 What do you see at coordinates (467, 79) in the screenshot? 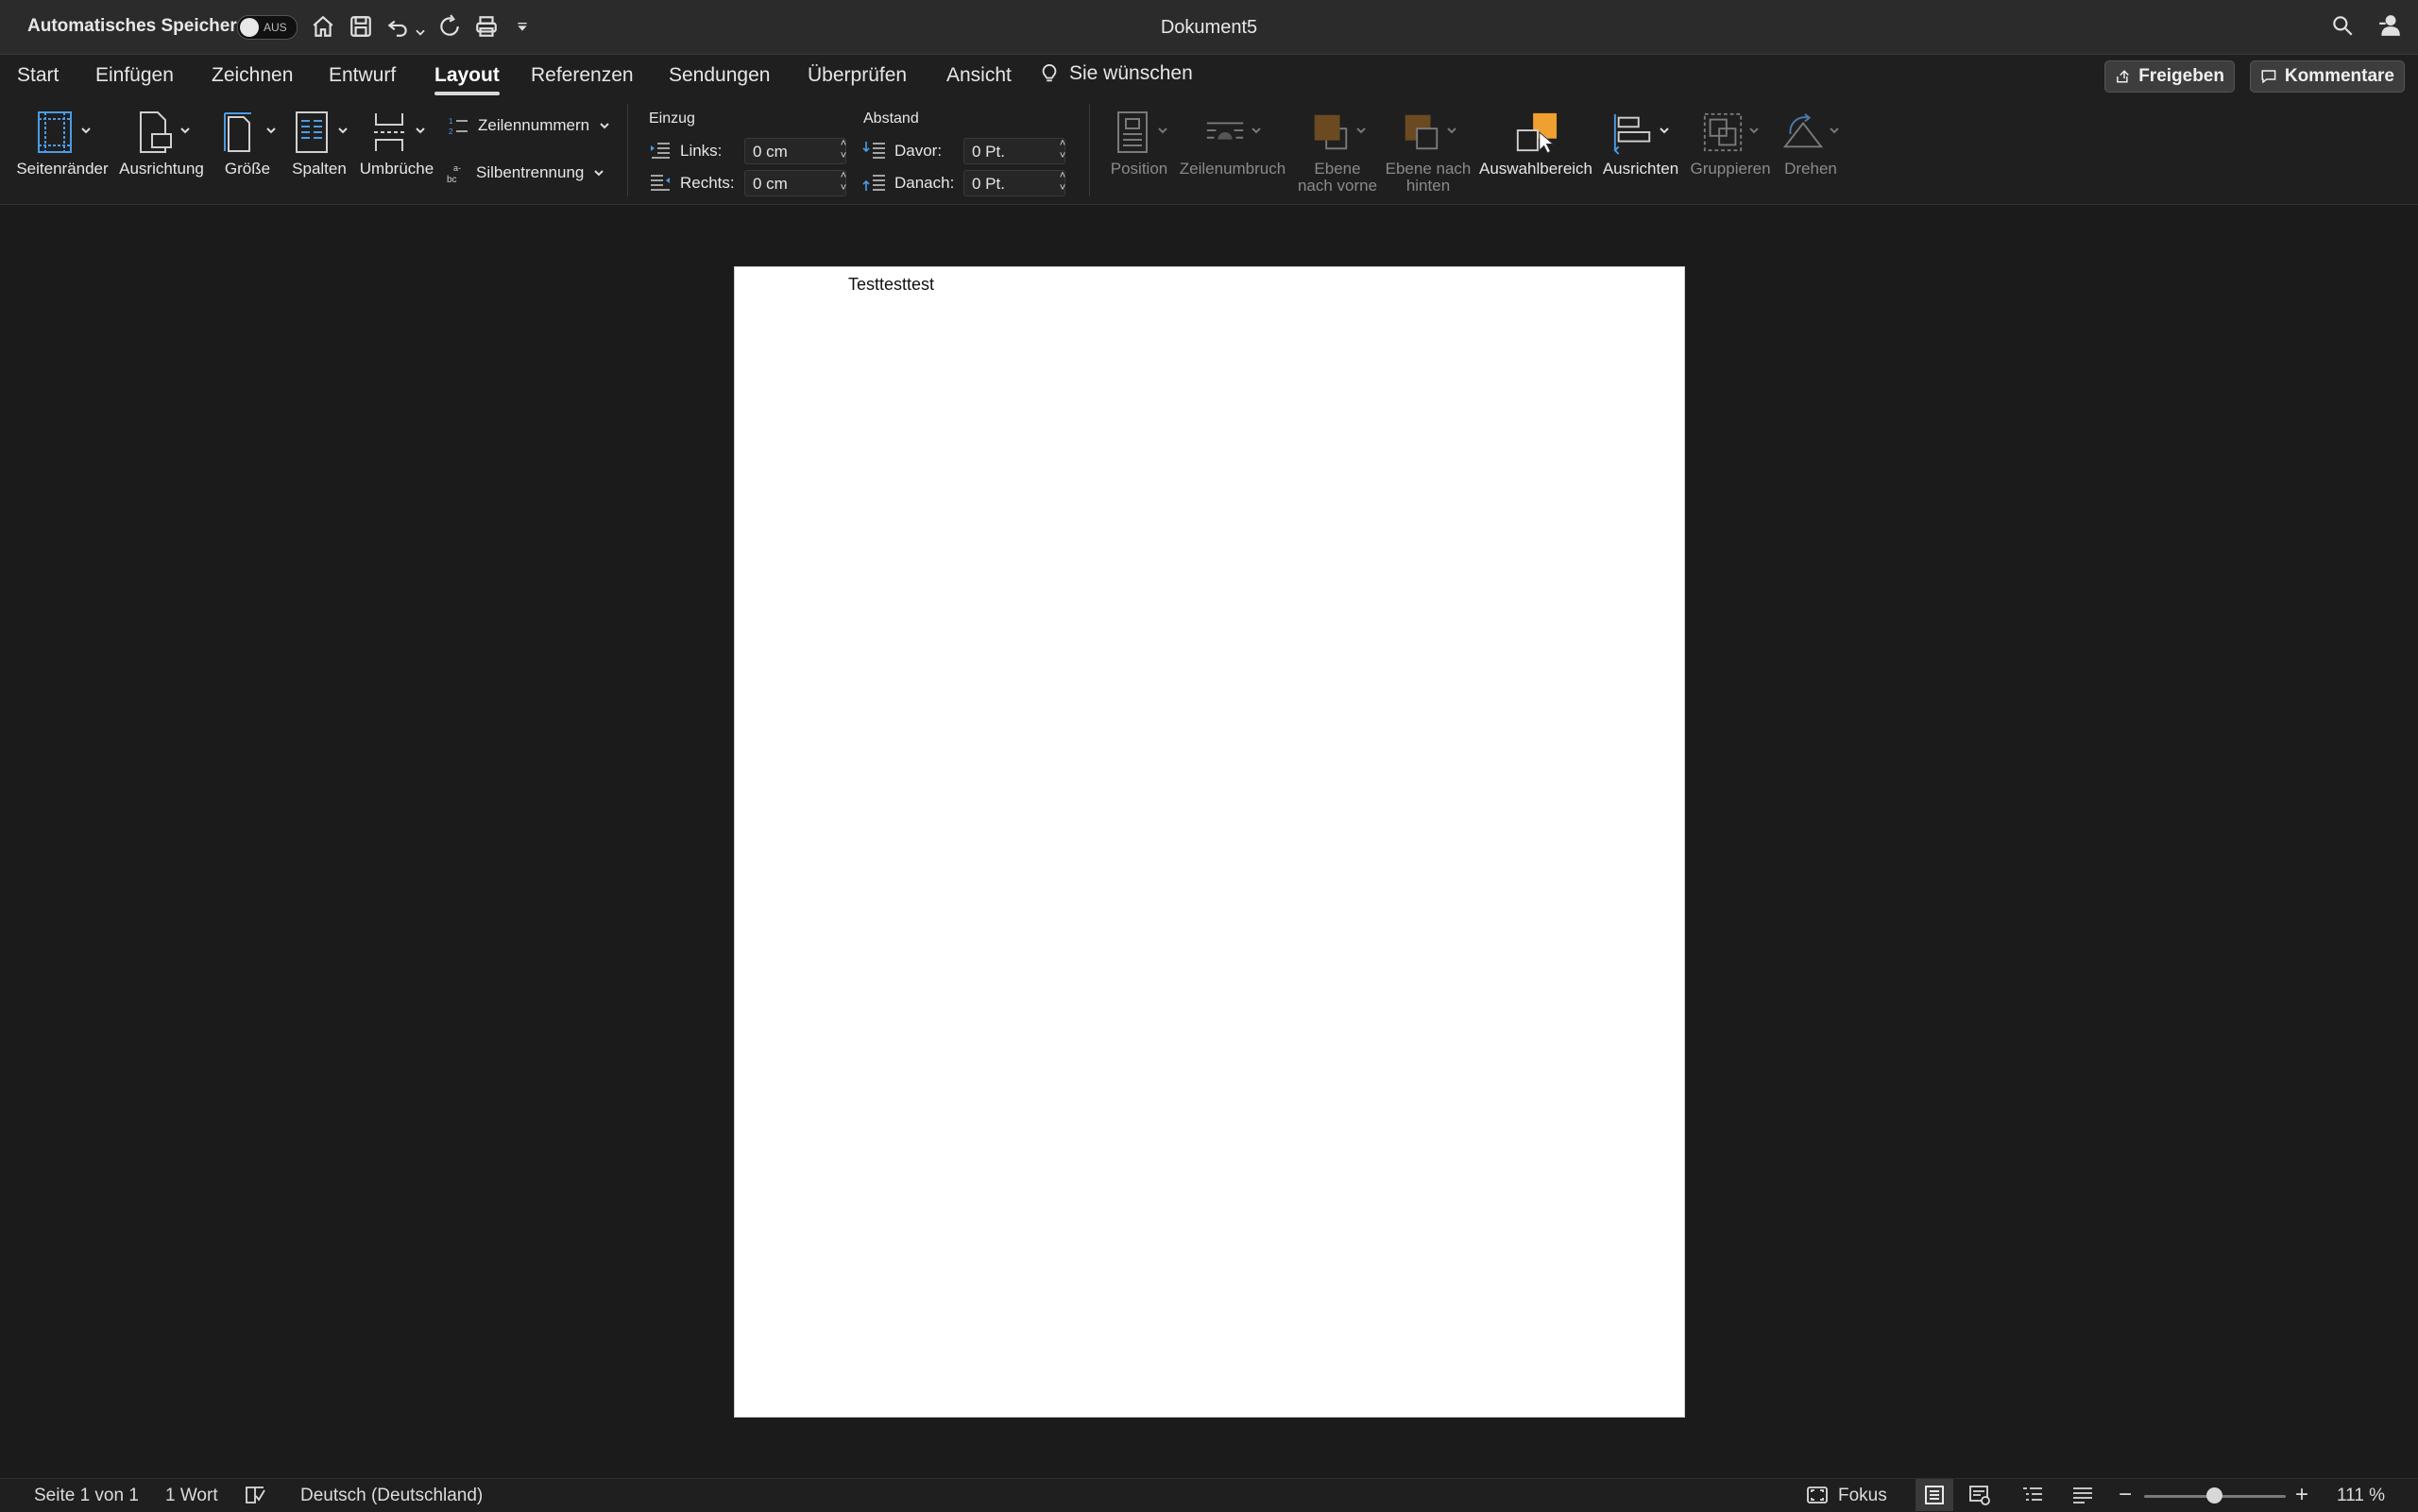
I see `tab-layout: Layout` at bounding box center [467, 79].